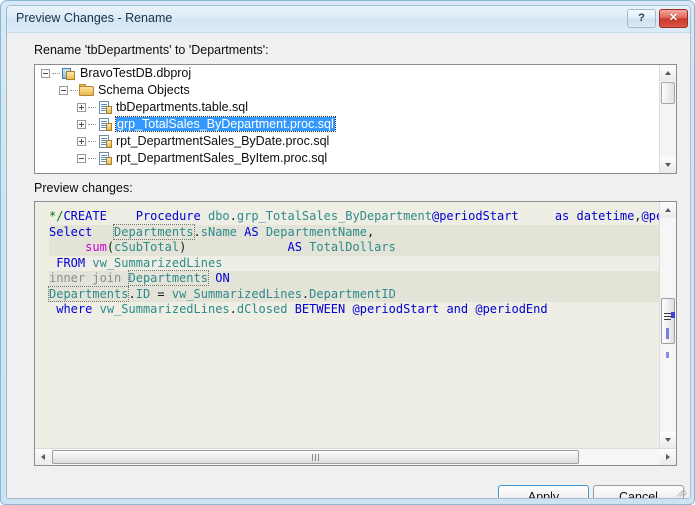  I want to click on code-line: @periodStart as datetime,, so click(536, 216).